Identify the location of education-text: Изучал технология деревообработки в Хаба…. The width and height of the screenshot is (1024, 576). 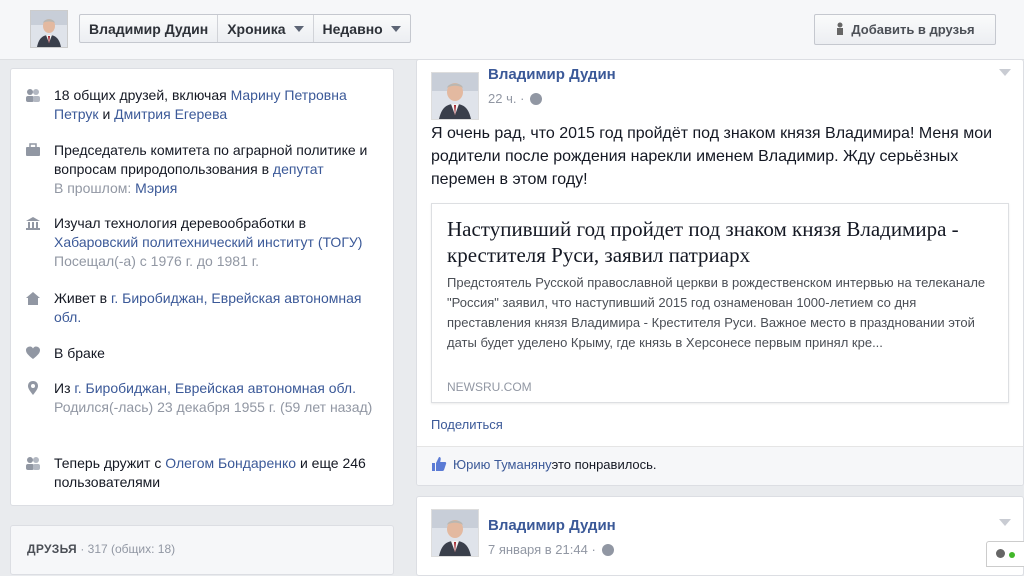
(219, 242).